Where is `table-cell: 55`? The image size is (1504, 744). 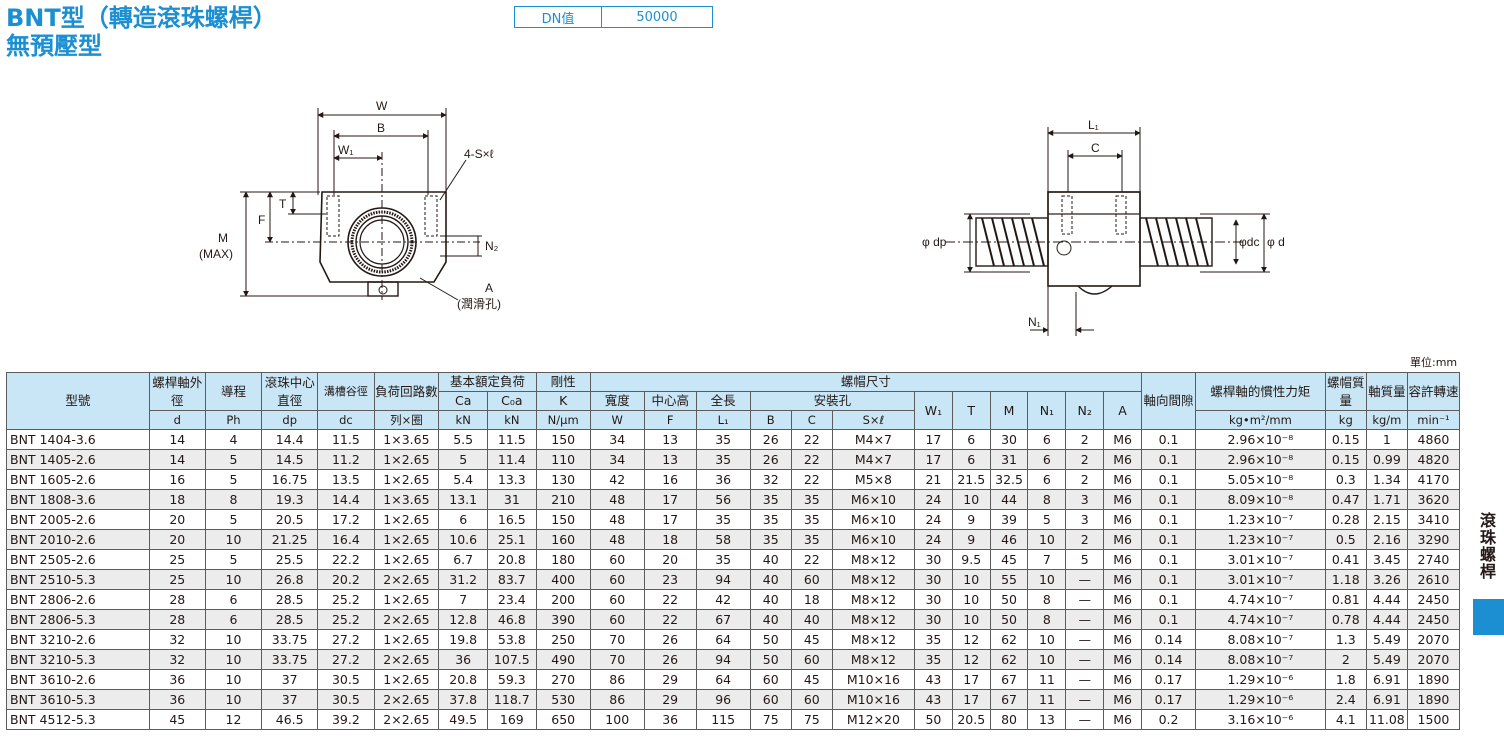
table-cell: 55 is located at coordinates (1009, 579).